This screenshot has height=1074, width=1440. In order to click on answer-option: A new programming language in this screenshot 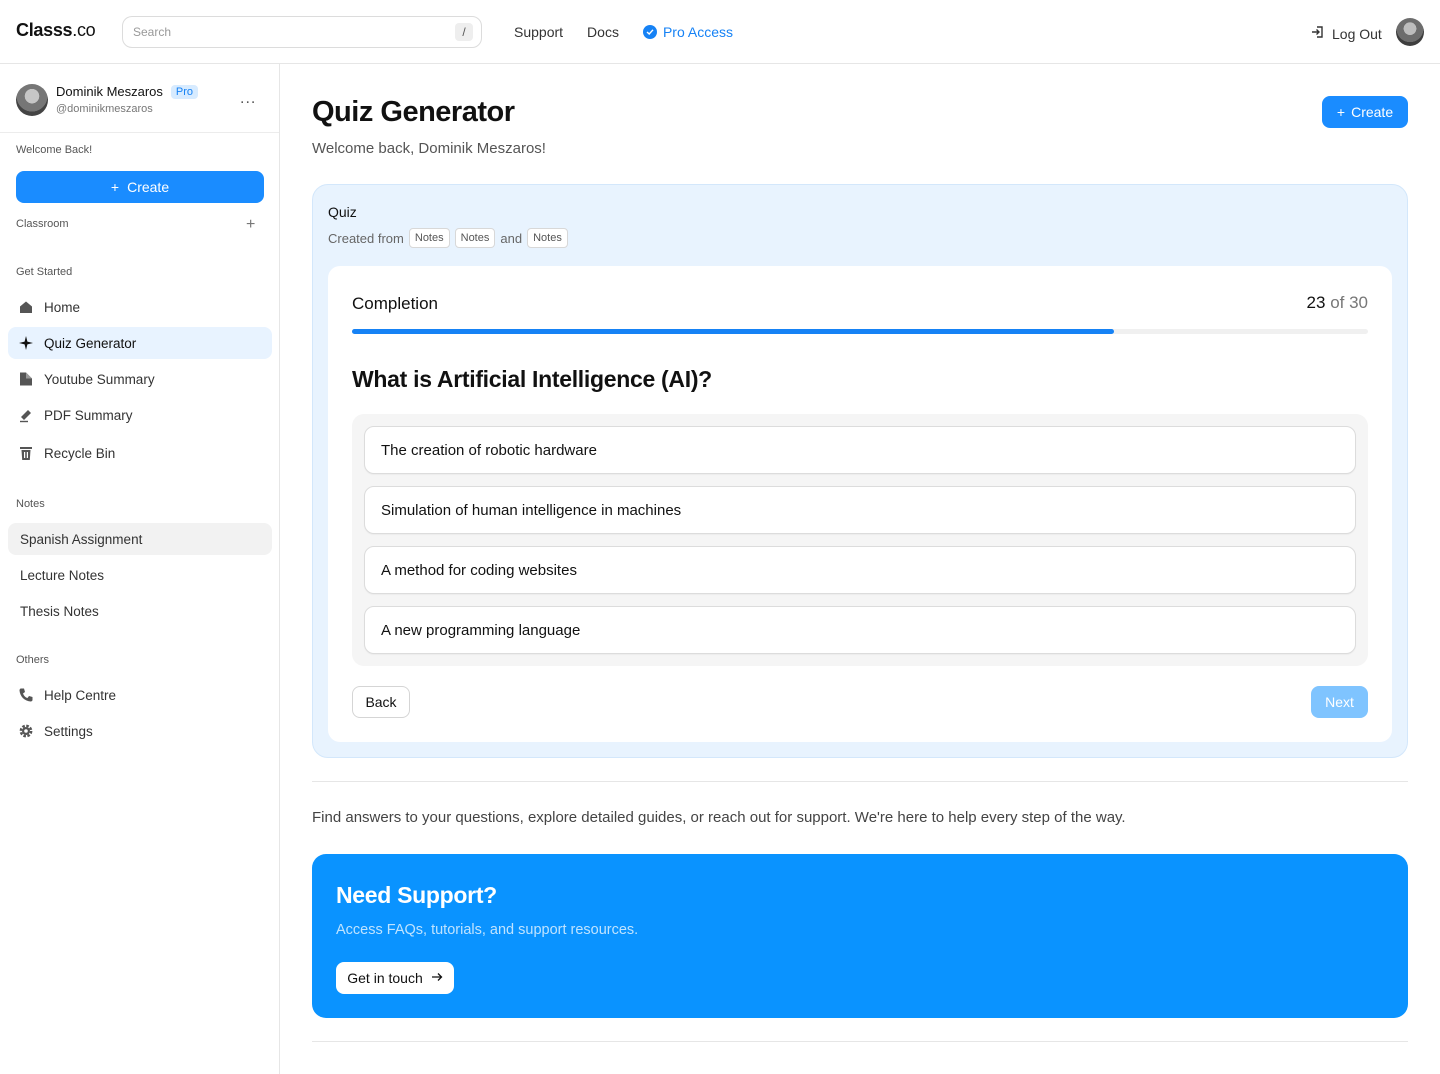, I will do `click(860, 630)`.